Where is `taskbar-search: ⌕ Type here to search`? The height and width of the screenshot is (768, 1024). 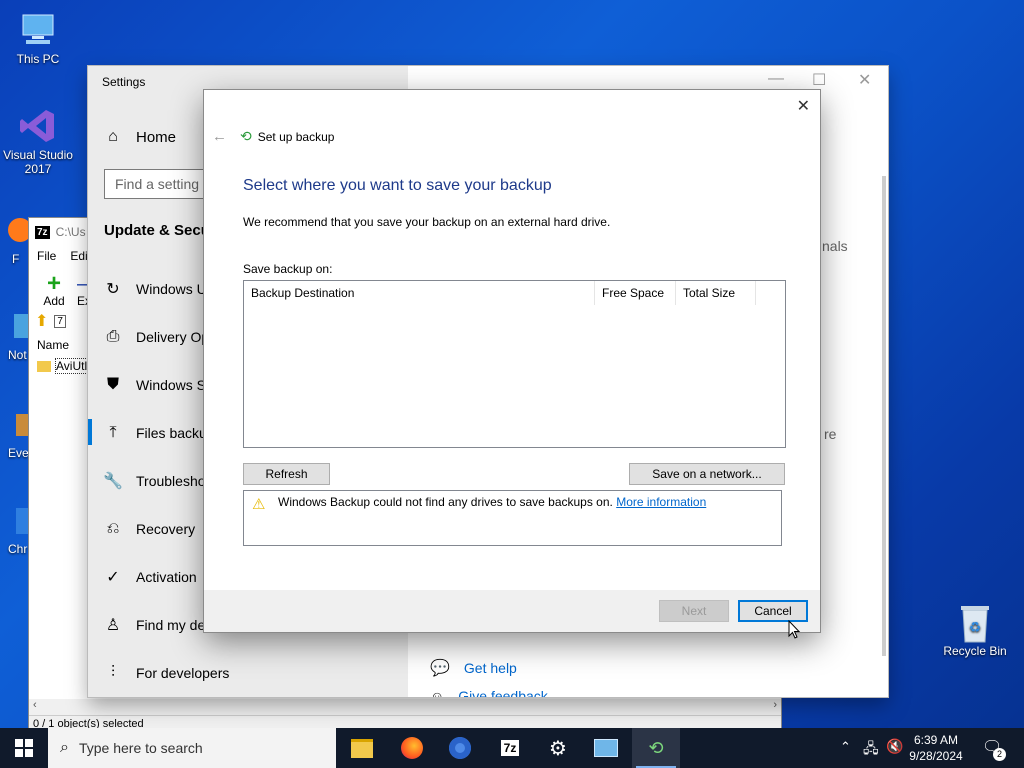 taskbar-search: ⌕ Type here to search is located at coordinates (192, 748).